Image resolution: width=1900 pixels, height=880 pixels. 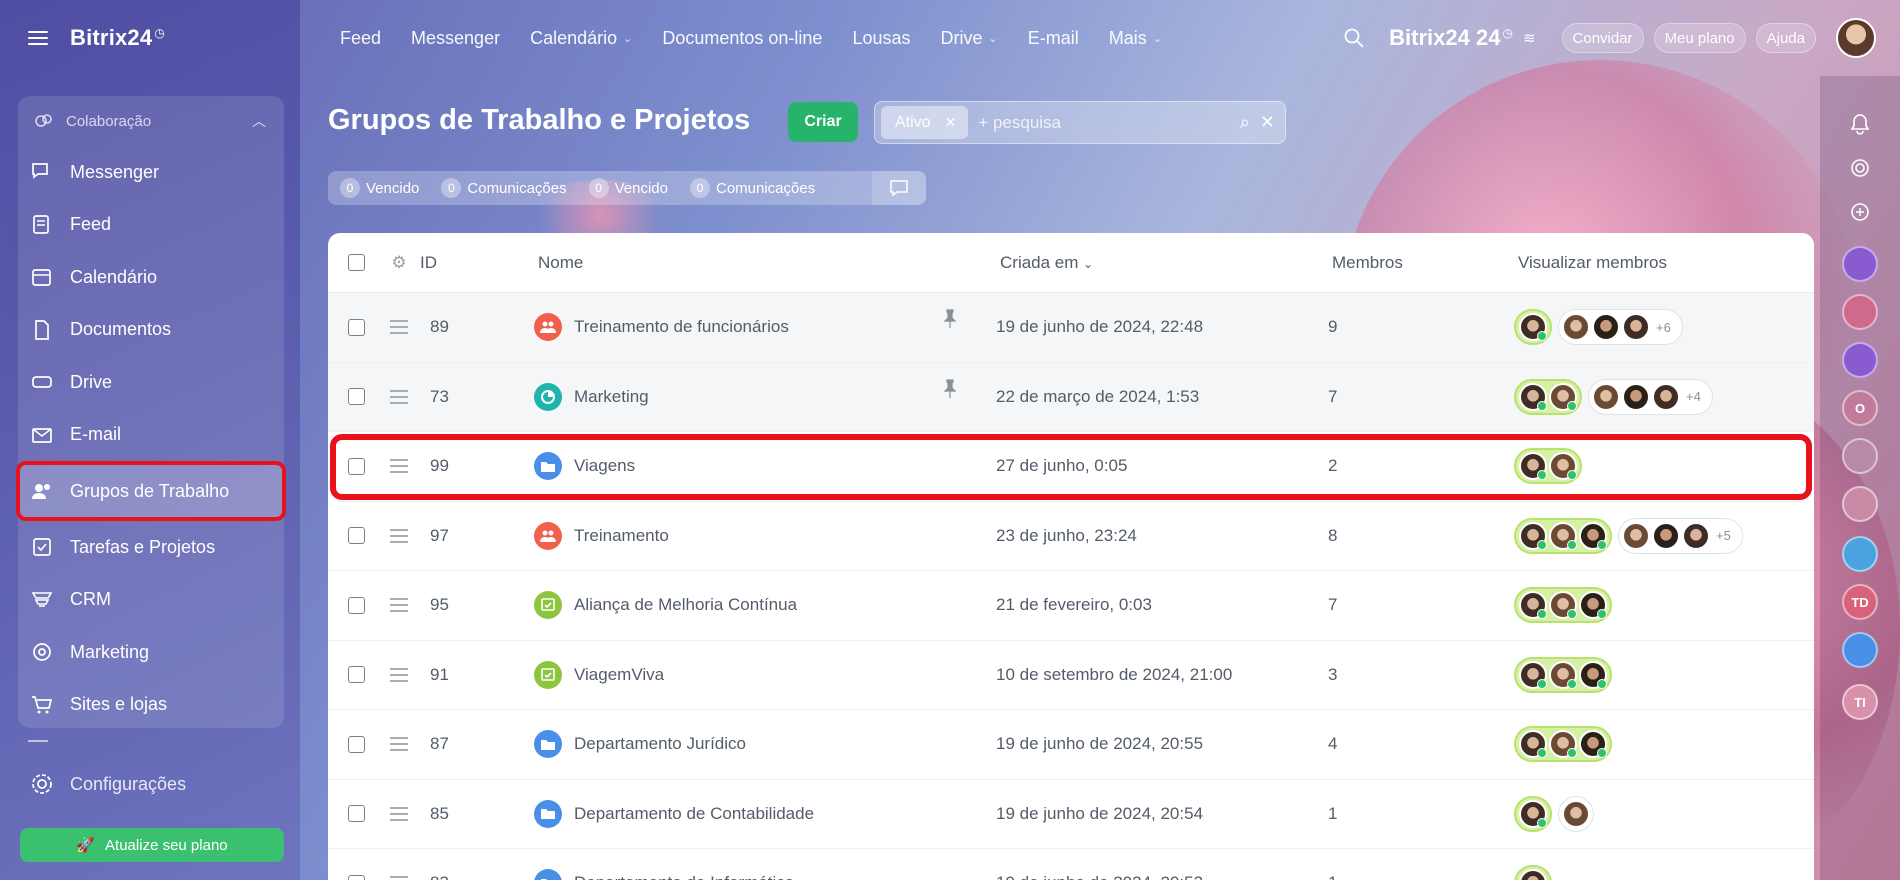 I want to click on table-row: 99 Viagens 27 de junho, 0:05 2, so click(x=1071, y=467).